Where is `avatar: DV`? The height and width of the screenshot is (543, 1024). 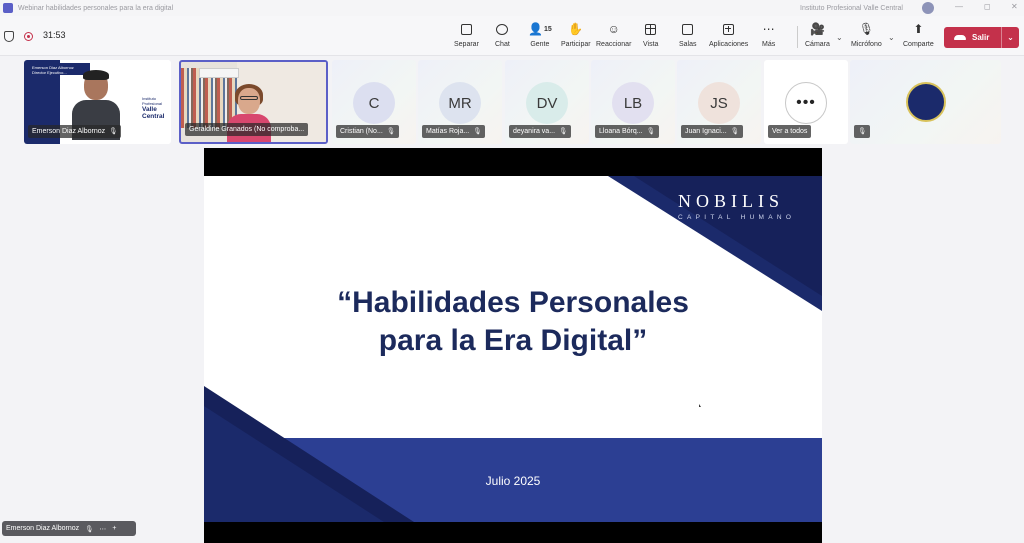 avatar: DV is located at coordinates (547, 103).